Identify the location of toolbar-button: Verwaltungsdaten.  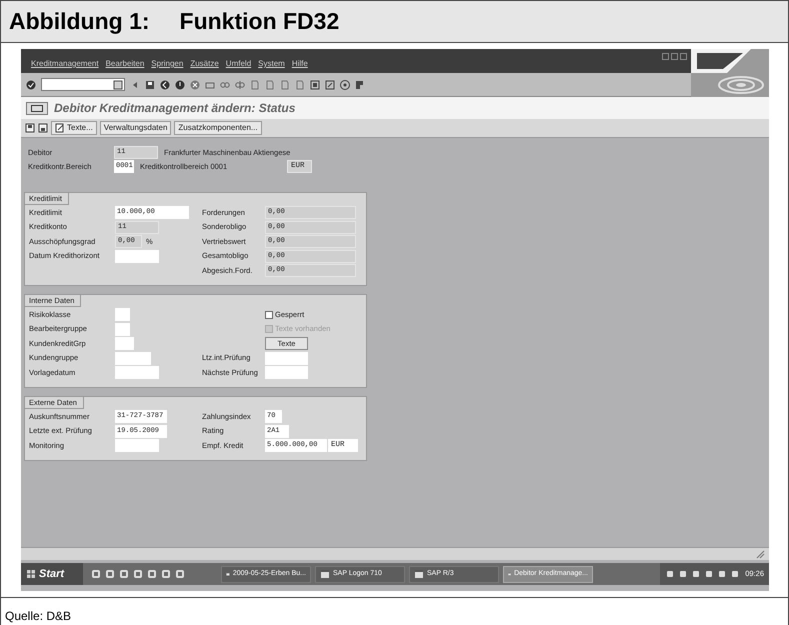
(136, 128).